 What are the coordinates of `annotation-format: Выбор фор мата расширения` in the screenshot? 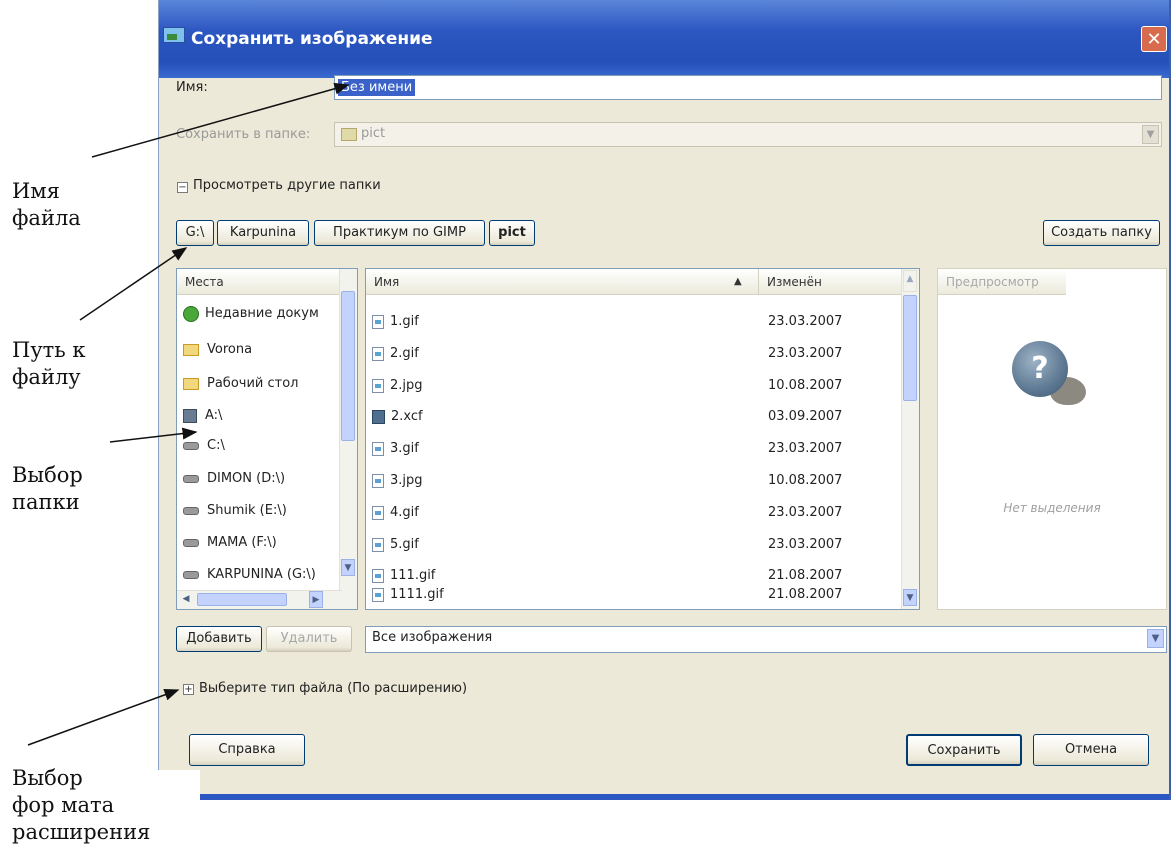 It's located at (81, 805).